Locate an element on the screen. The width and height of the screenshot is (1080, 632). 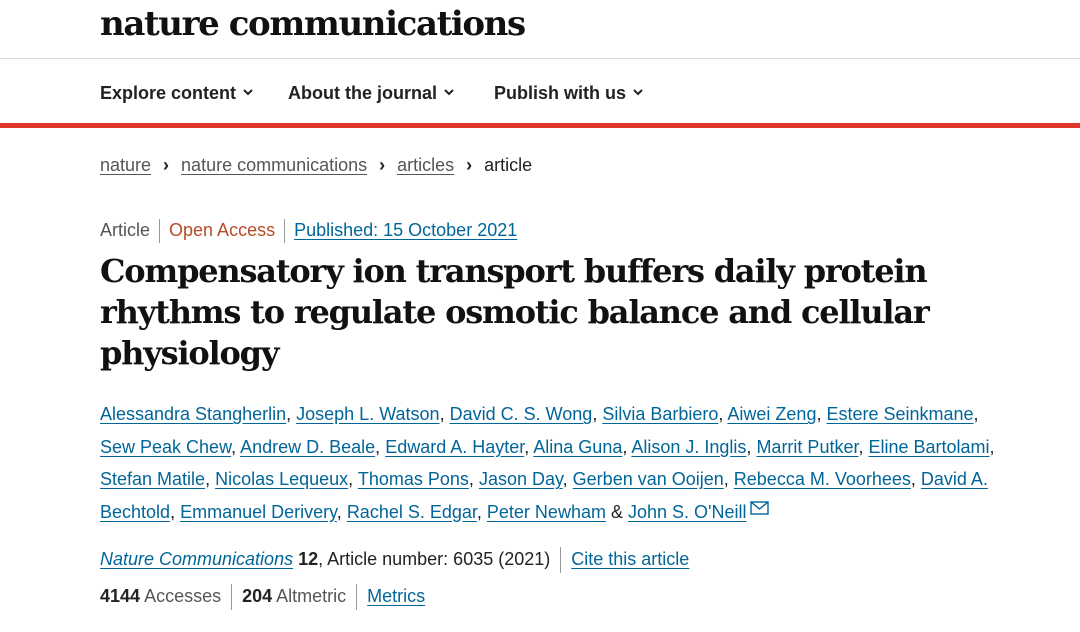
accent-bar is located at coordinates (540, 125).